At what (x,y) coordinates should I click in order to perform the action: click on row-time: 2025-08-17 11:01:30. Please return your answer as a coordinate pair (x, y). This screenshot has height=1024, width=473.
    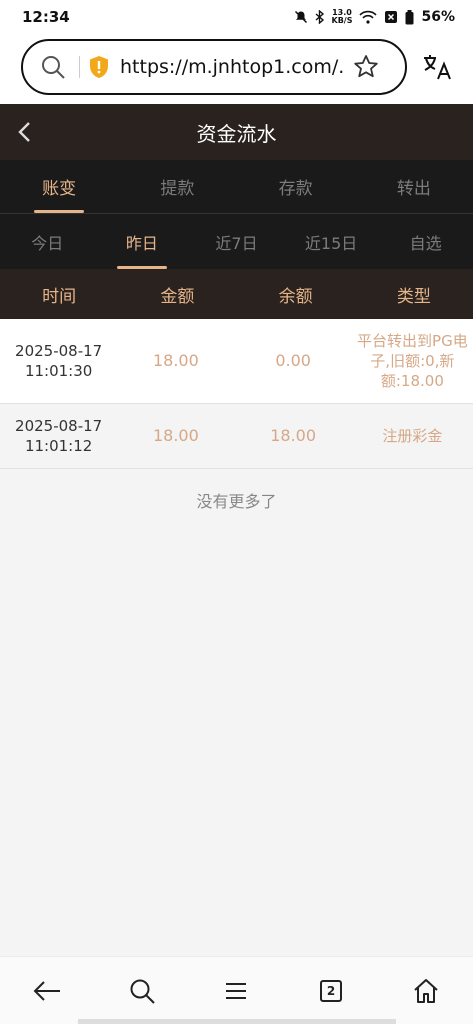
    Looking at the image, I should click on (59, 361).